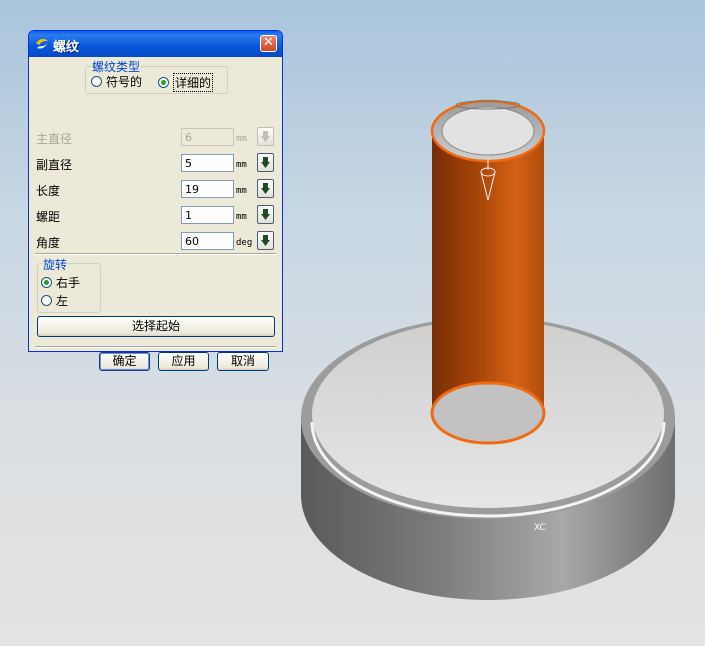 The width and height of the screenshot is (705, 646). I want to click on title-bar: 螺纹 ✕, so click(155, 44).